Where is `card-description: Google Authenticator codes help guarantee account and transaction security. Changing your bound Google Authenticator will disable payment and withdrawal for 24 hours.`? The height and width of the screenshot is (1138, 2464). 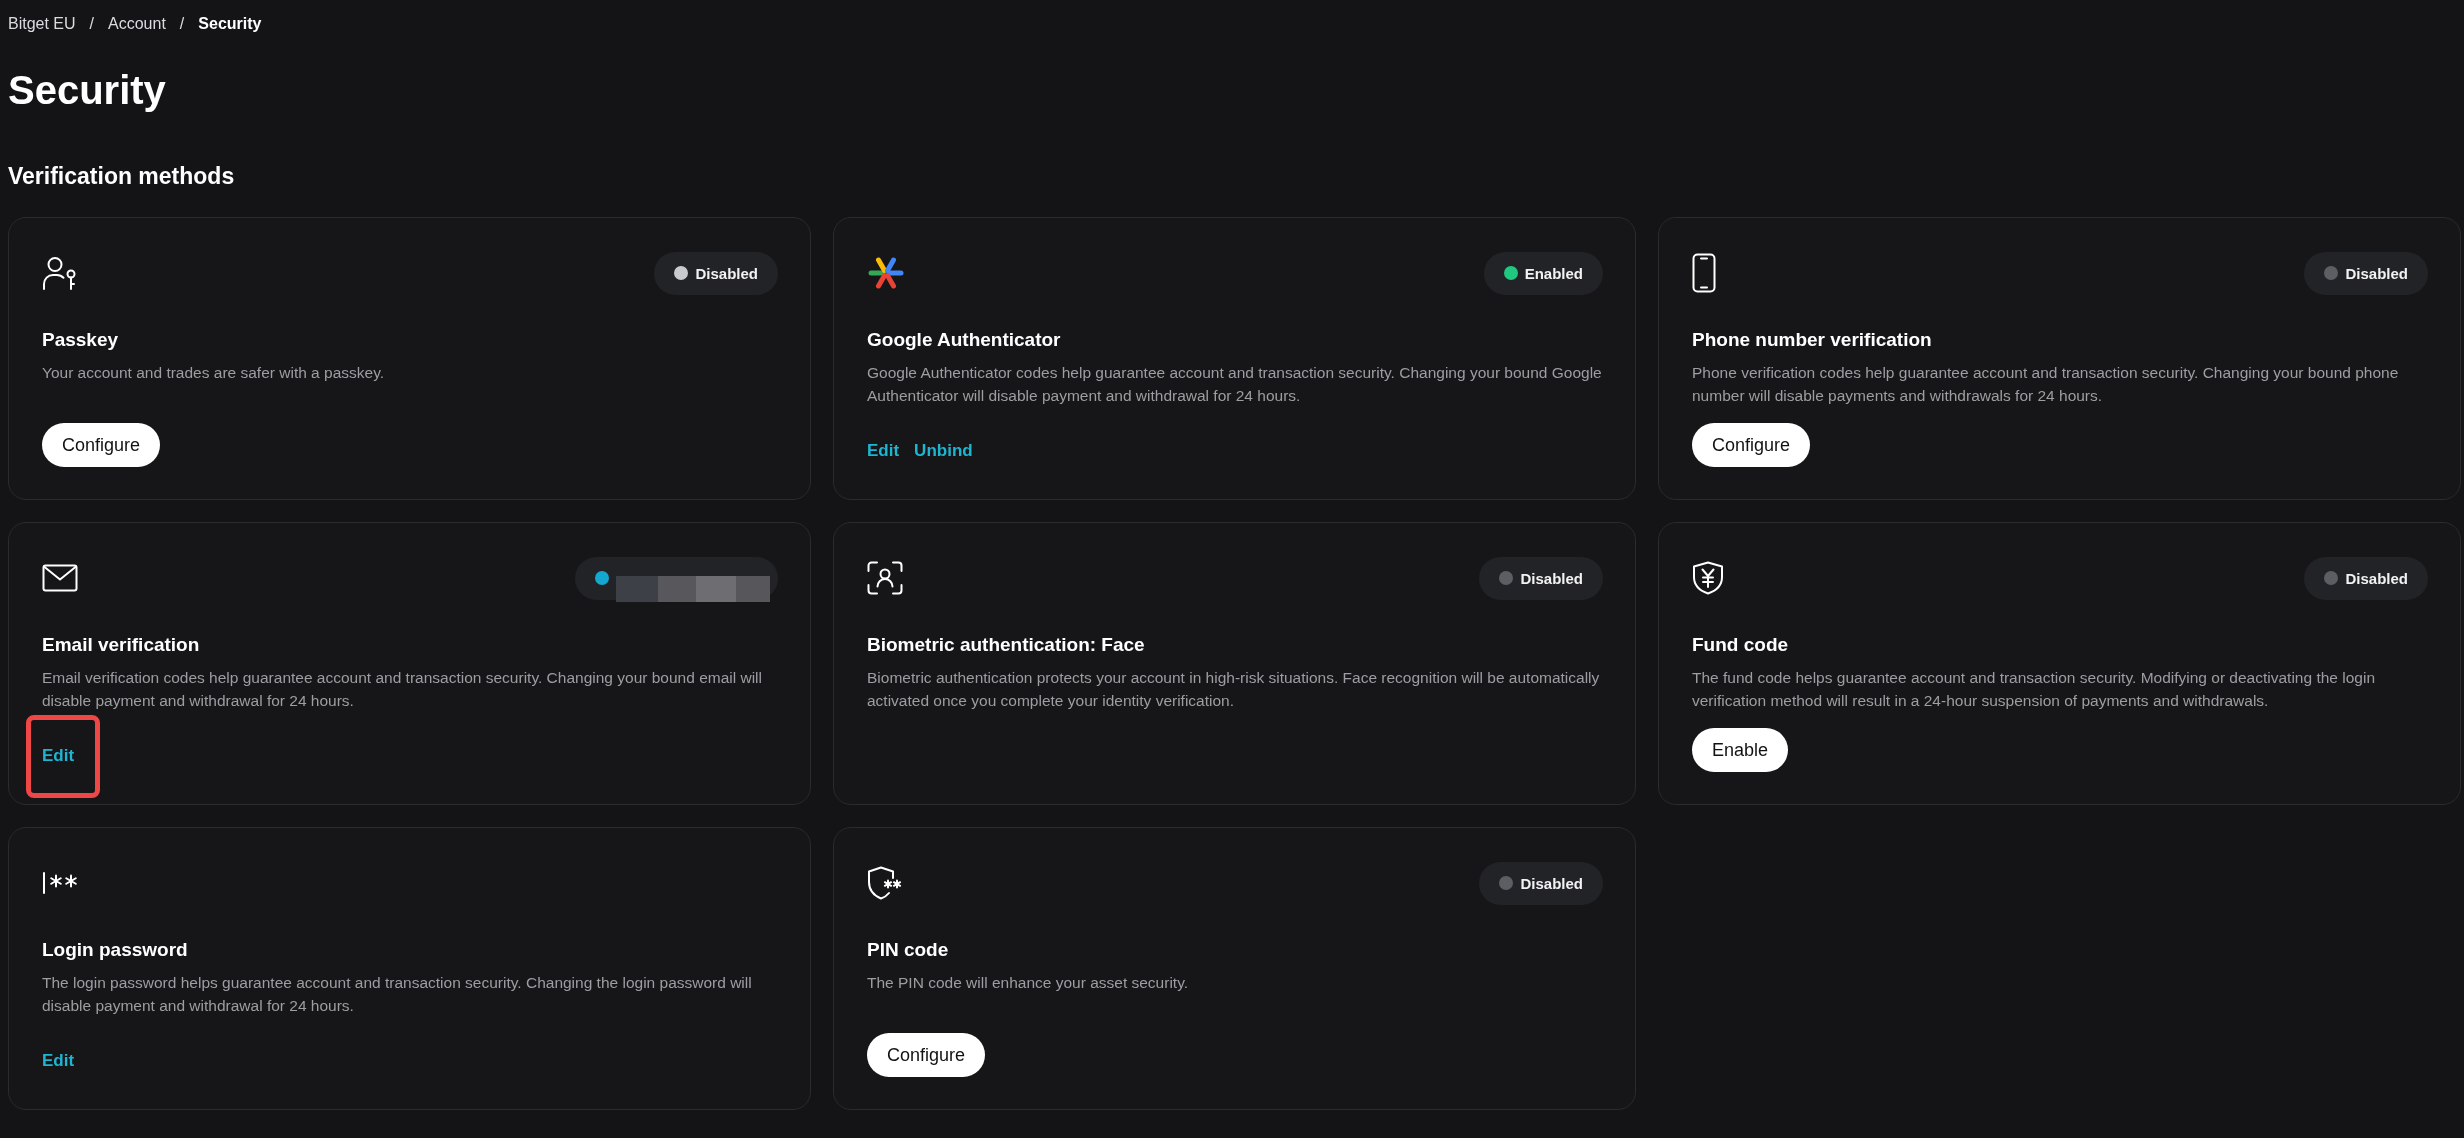
card-description: Google Authenticator codes help guarantee account and transaction security. Changing your bound Google Authenticator will disable payment and withdrawal for 24 hours. is located at coordinates (1235, 384).